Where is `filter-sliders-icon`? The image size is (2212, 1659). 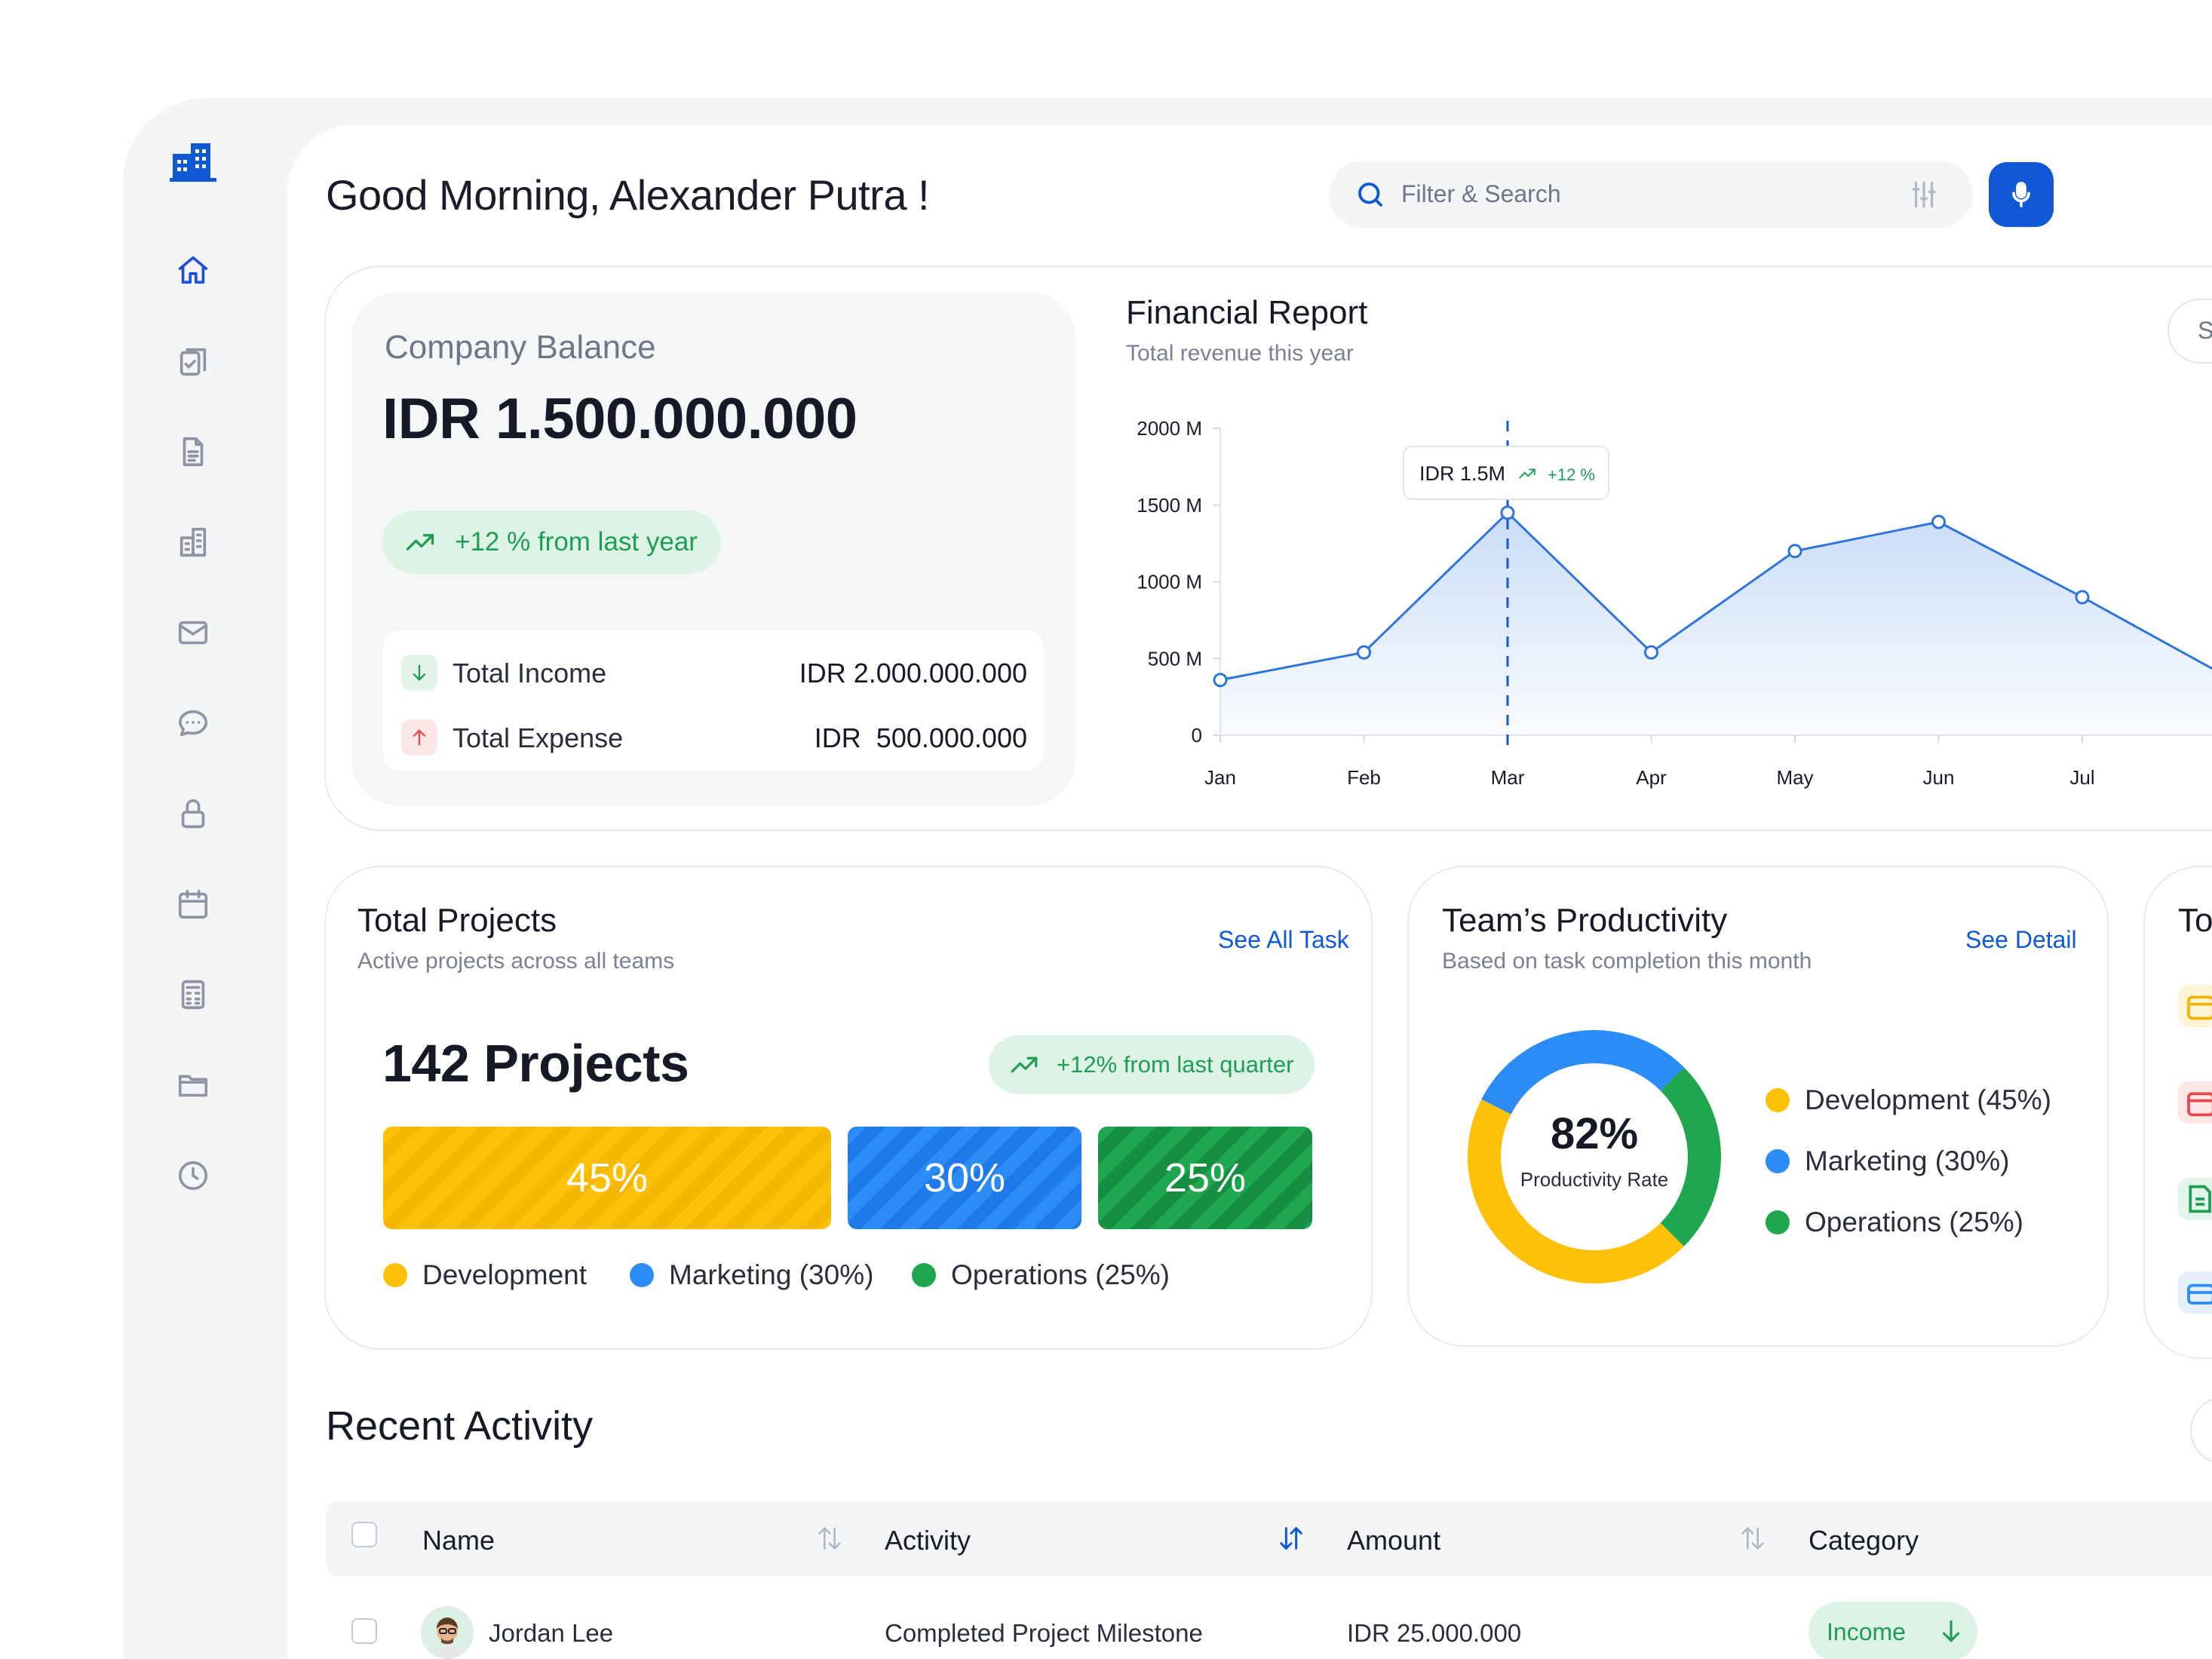 filter-sliders-icon is located at coordinates (1924, 194).